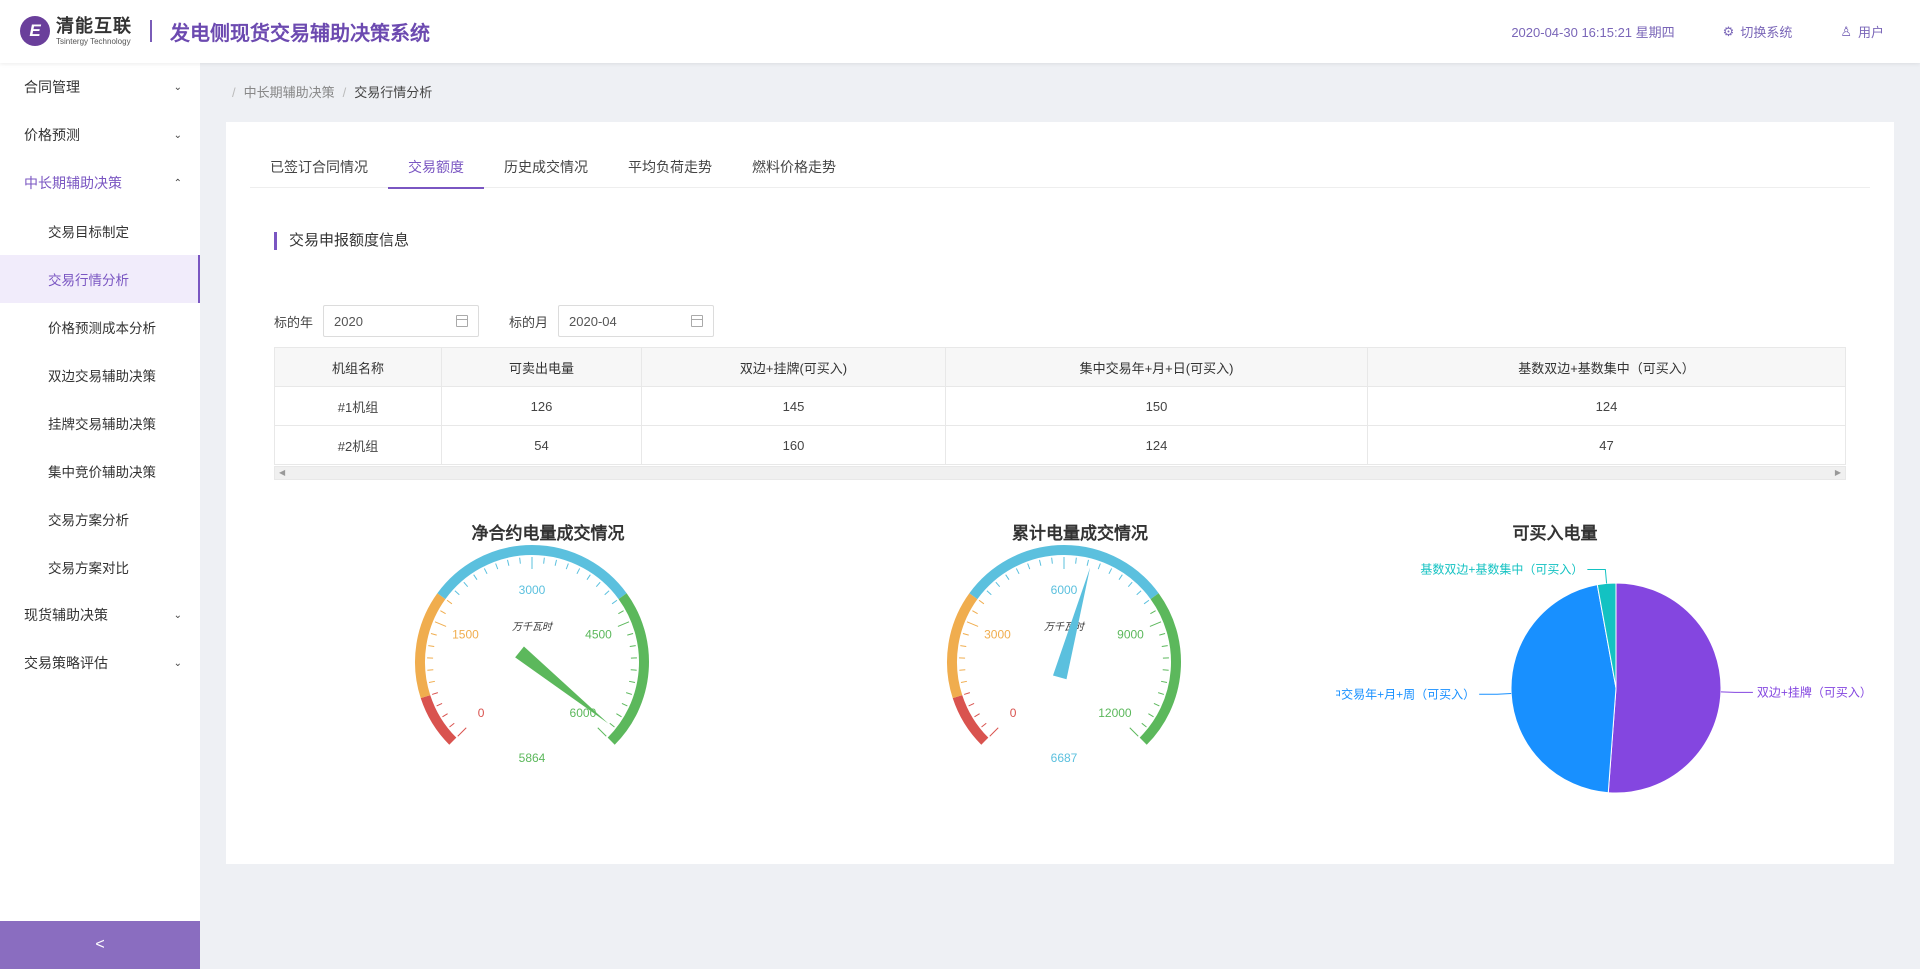  I want to click on sidebar-item-market-analysis: 交易行情分析, so click(100, 279).